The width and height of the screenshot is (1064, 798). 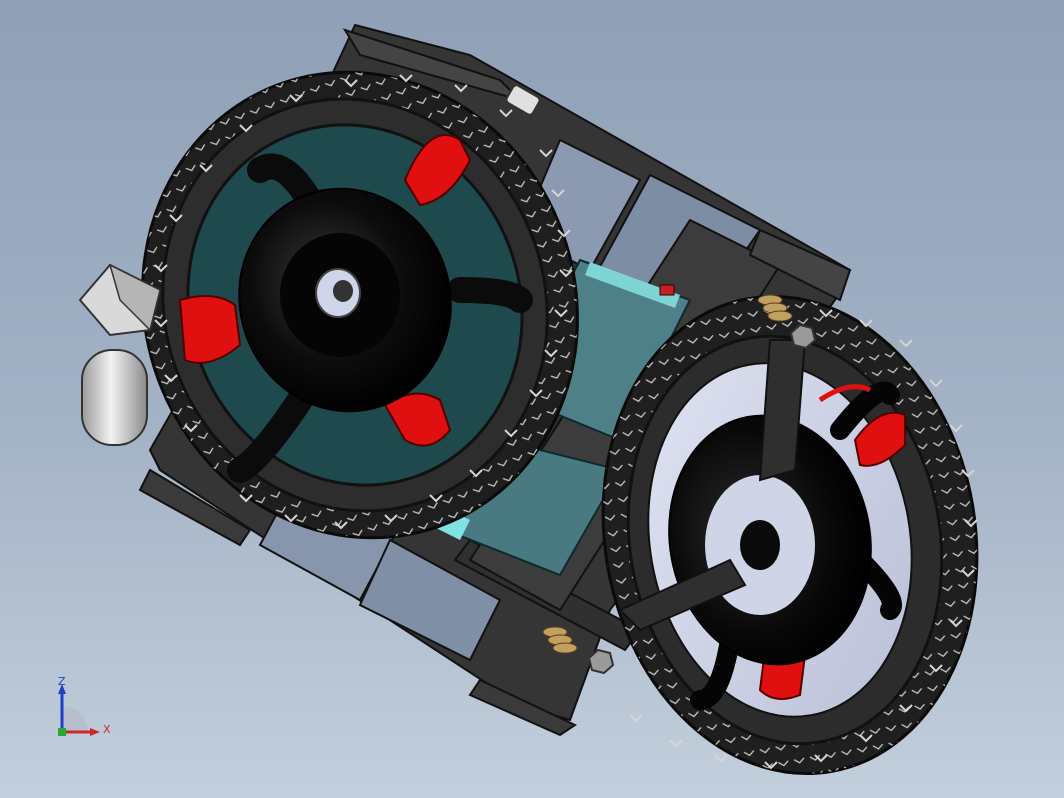 What do you see at coordinates (120, 354) in the screenshot?
I see `caster-housing` at bounding box center [120, 354].